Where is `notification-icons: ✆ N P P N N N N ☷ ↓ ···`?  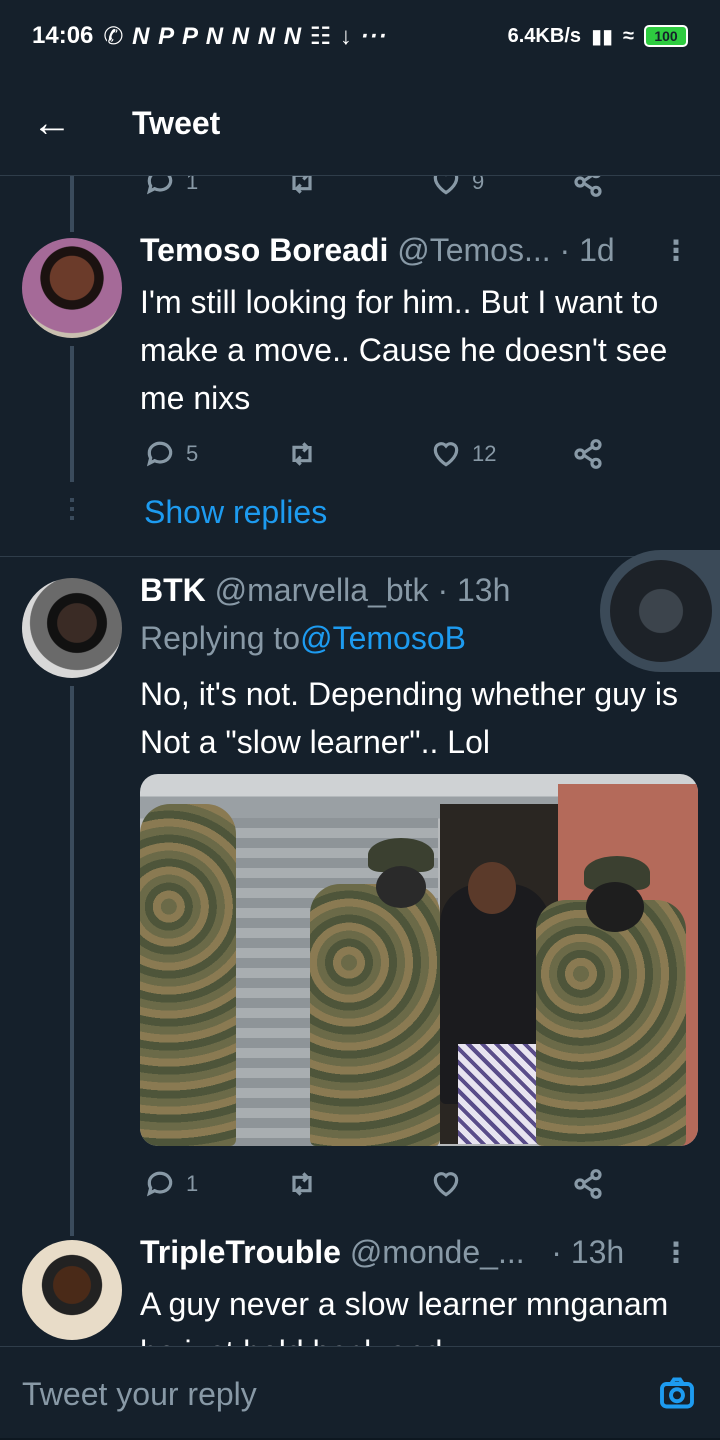 notification-icons: ✆ N P P N N N N ☷ ↓ ··· is located at coordinates (245, 36).